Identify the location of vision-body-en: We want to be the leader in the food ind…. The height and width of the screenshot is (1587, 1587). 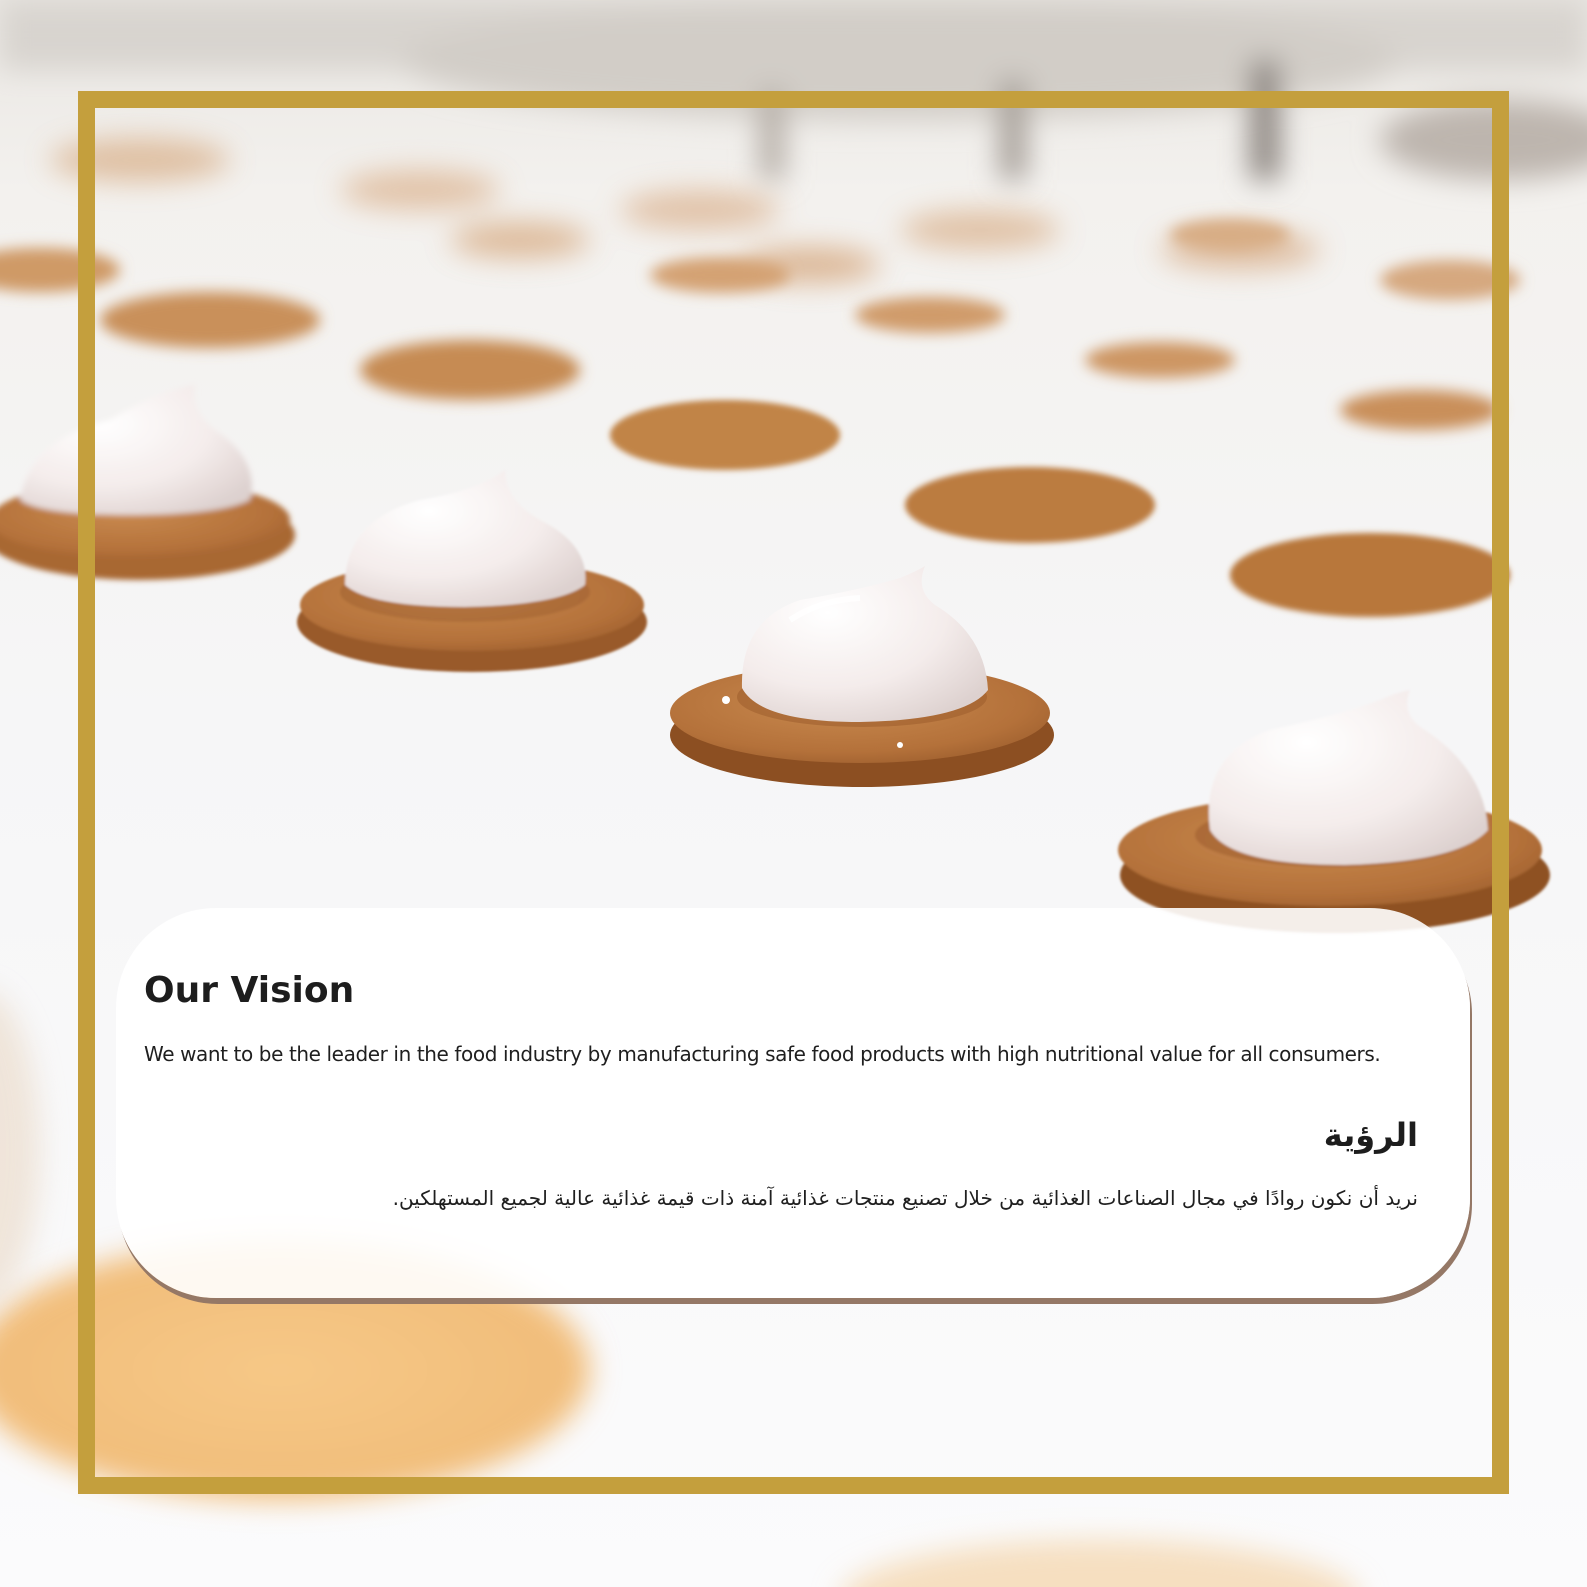
(762, 1054).